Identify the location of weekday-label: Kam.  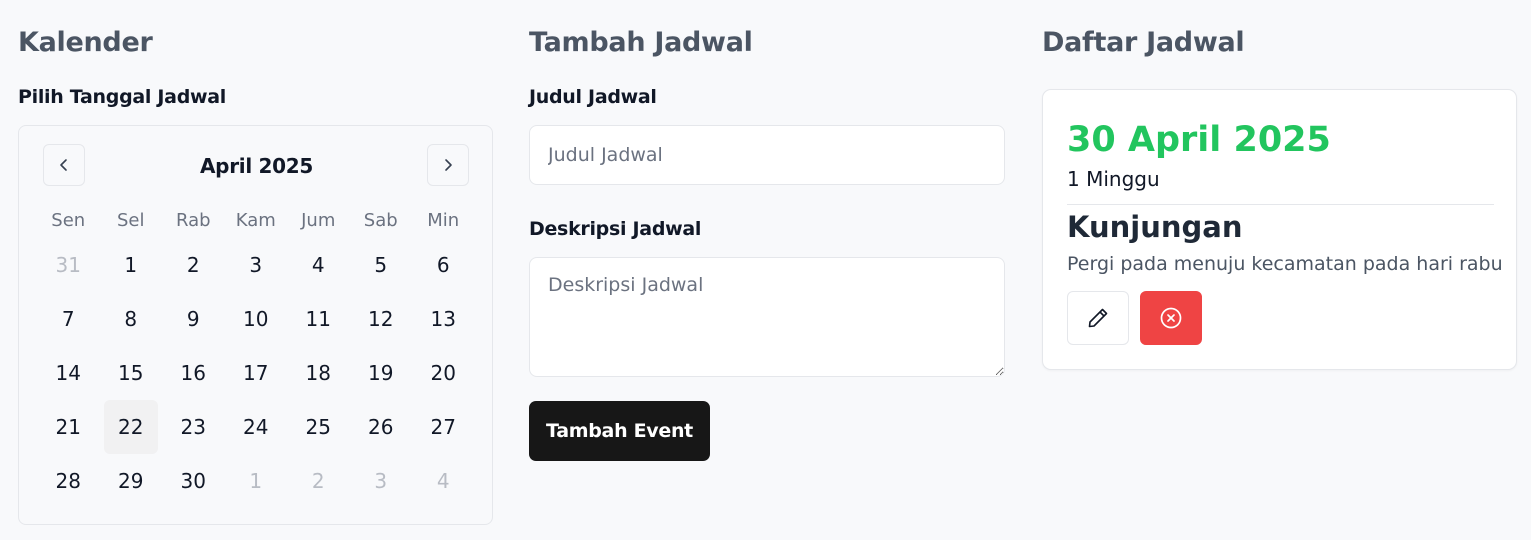
(255, 220).